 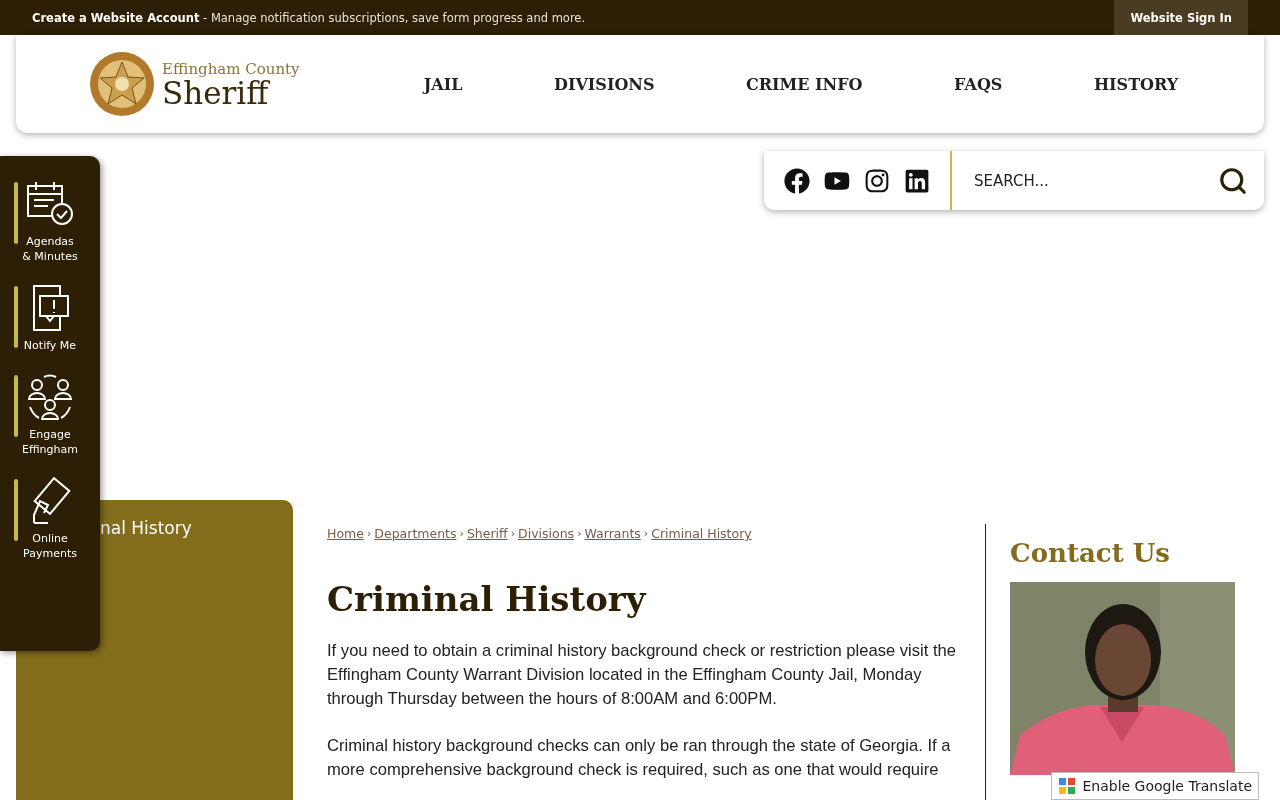 What do you see at coordinates (1181, 17) in the screenshot?
I see `sign-in-button: Website Sign In` at bounding box center [1181, 17].